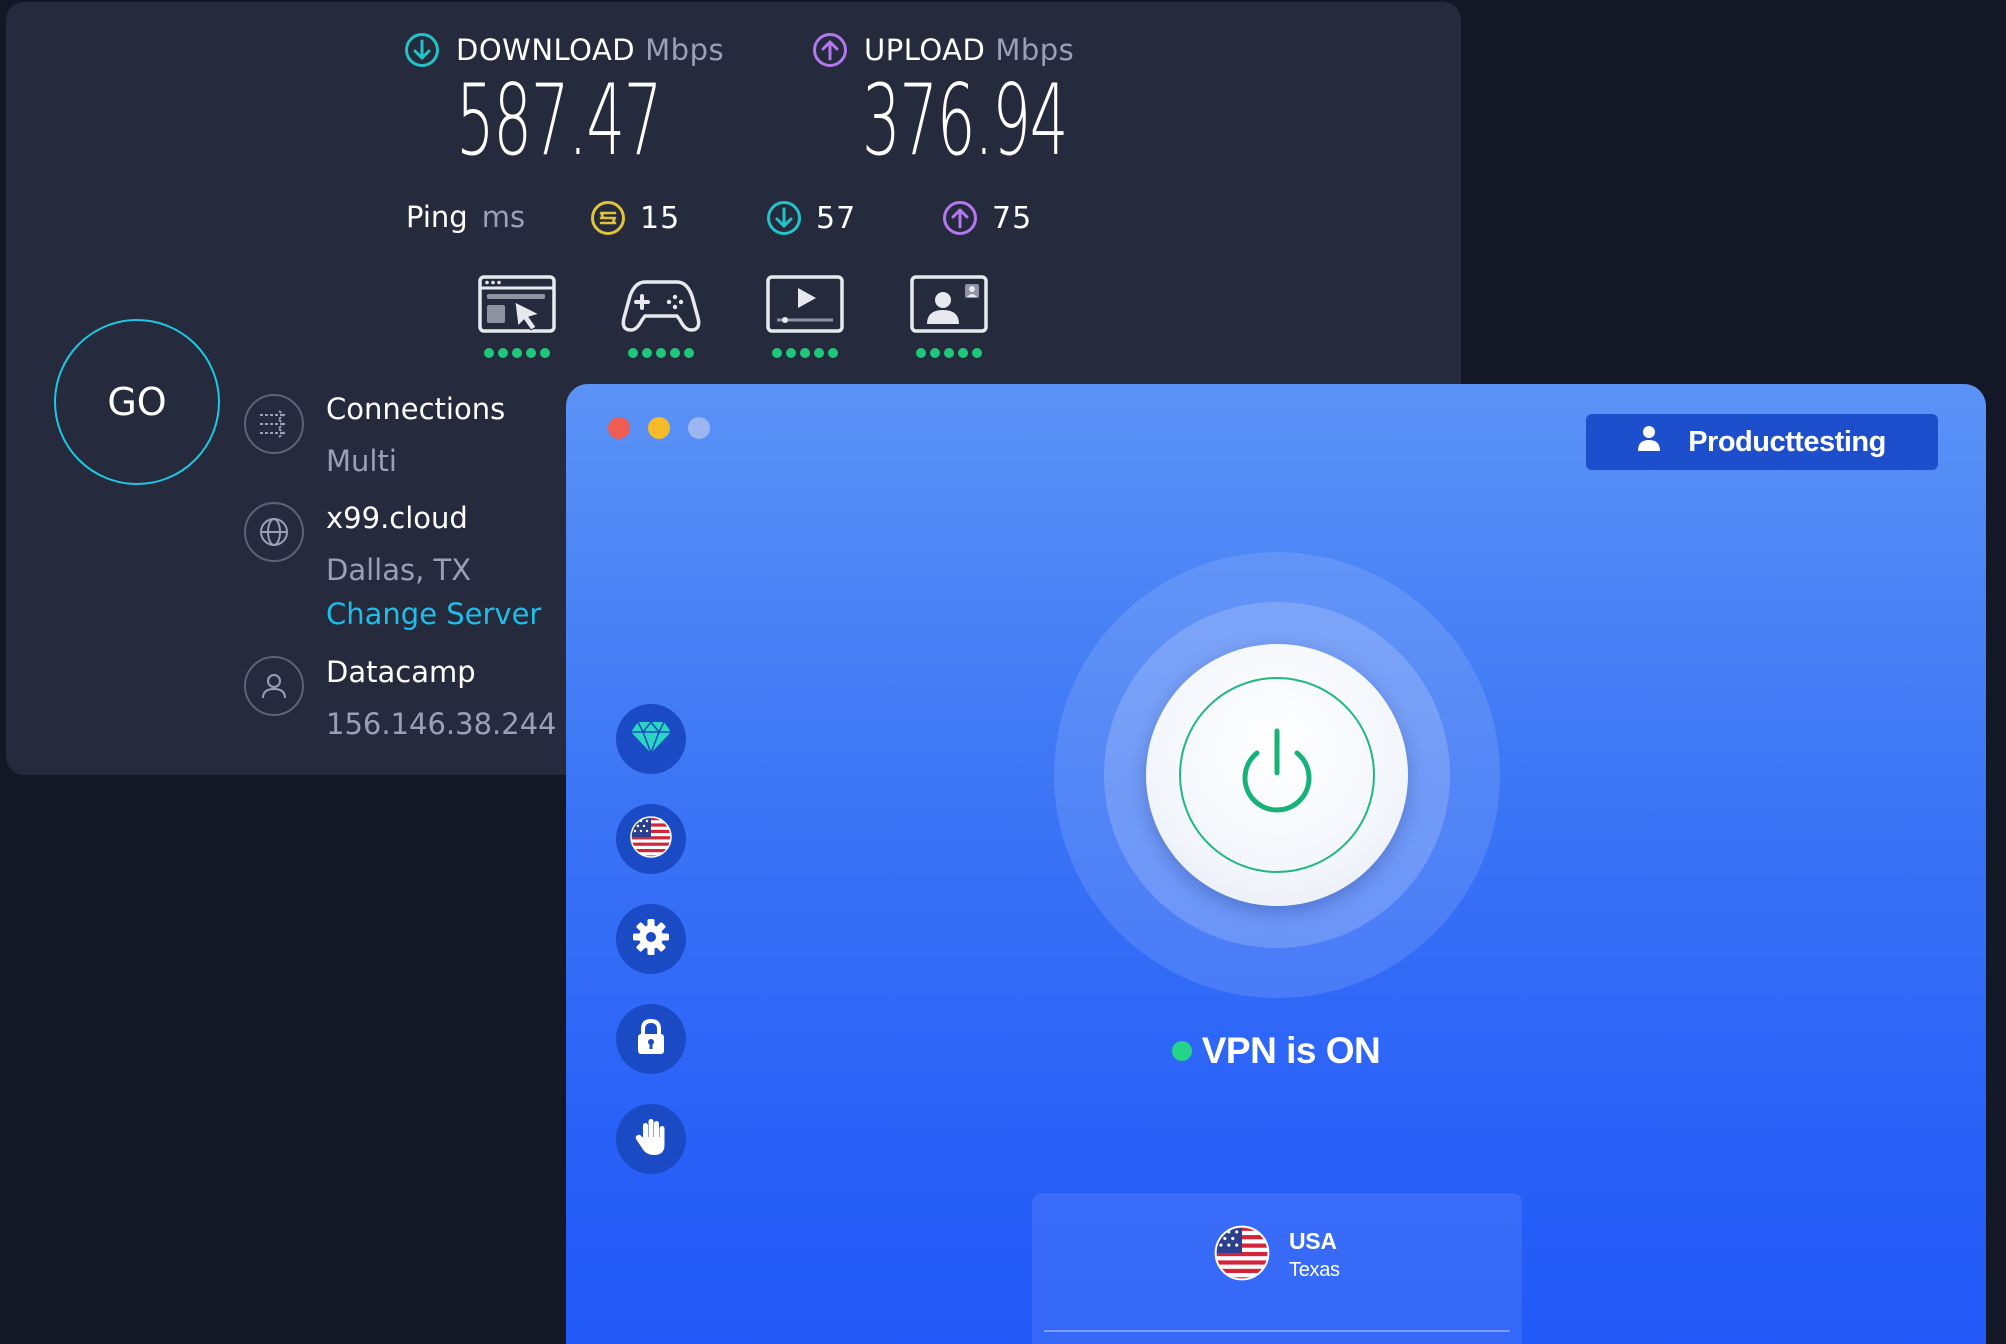 This screenshot has width=2006, height=1344. Describe the element at coordinates (949, 307) in the screenshot. I see `video-chat-icon` at that location.